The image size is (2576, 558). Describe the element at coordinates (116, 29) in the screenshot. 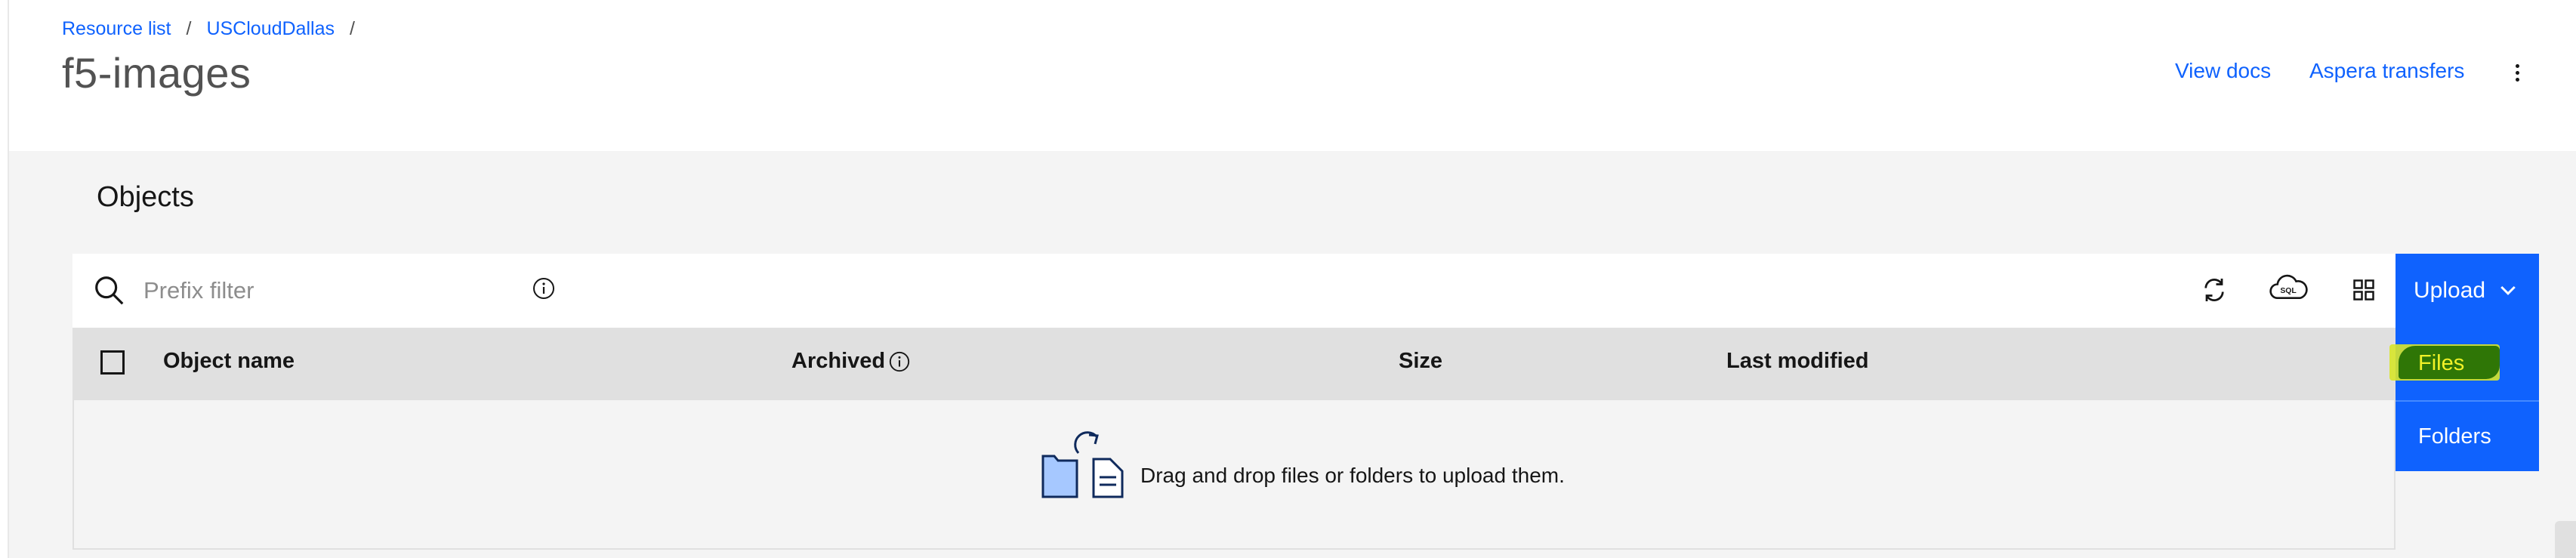

I see `breadcrumb-resource-list: Resource list` at that location.